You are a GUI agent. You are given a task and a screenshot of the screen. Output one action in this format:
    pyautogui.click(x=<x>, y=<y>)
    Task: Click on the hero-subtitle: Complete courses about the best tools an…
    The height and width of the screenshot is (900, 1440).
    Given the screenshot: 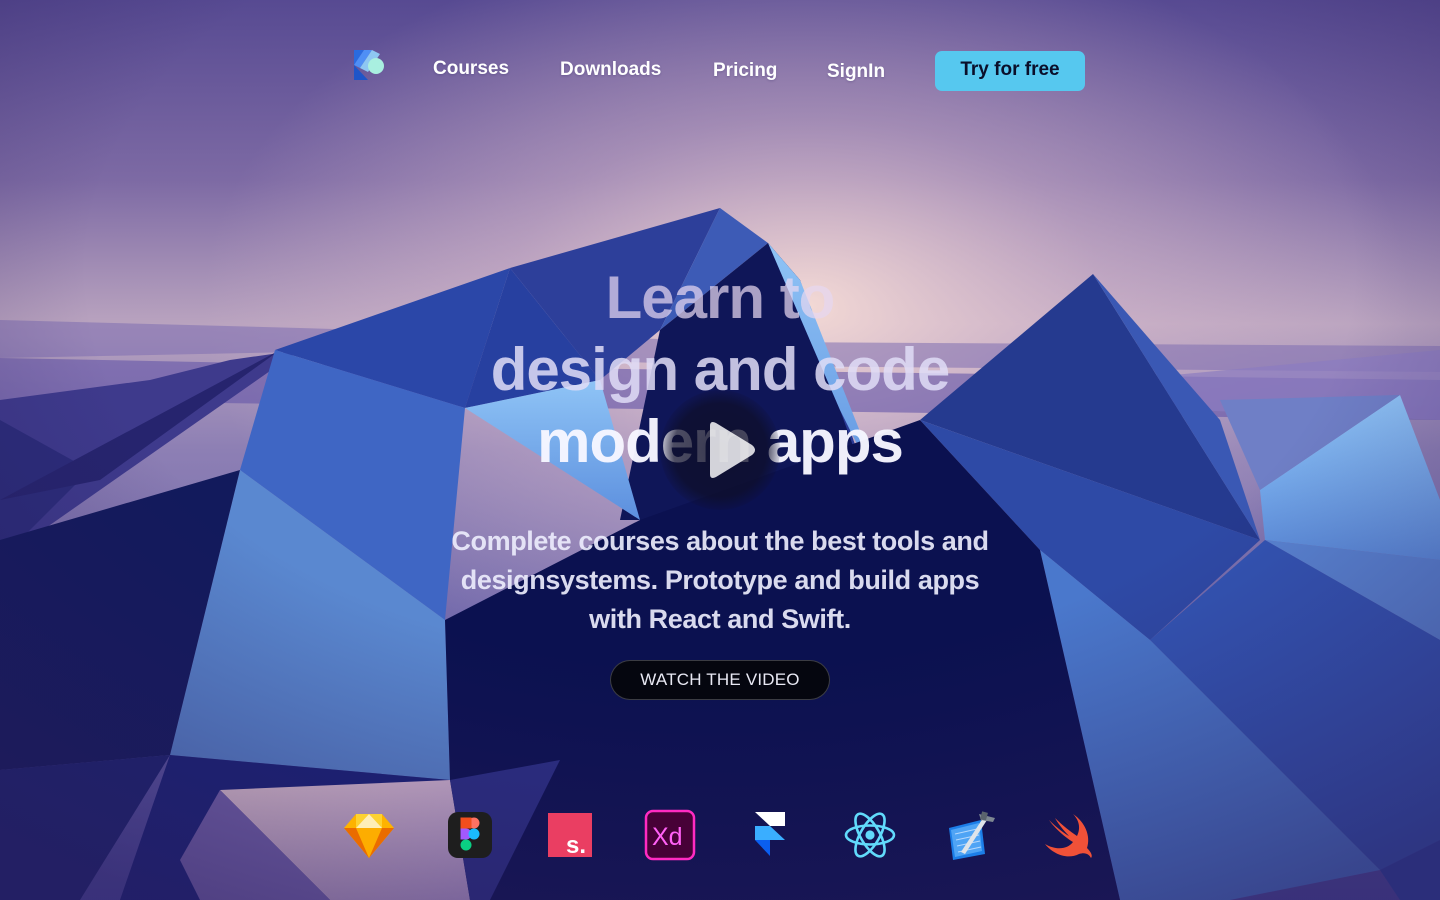 What is the action you would take?
    pyautogui.click(x=720, y=580)
    